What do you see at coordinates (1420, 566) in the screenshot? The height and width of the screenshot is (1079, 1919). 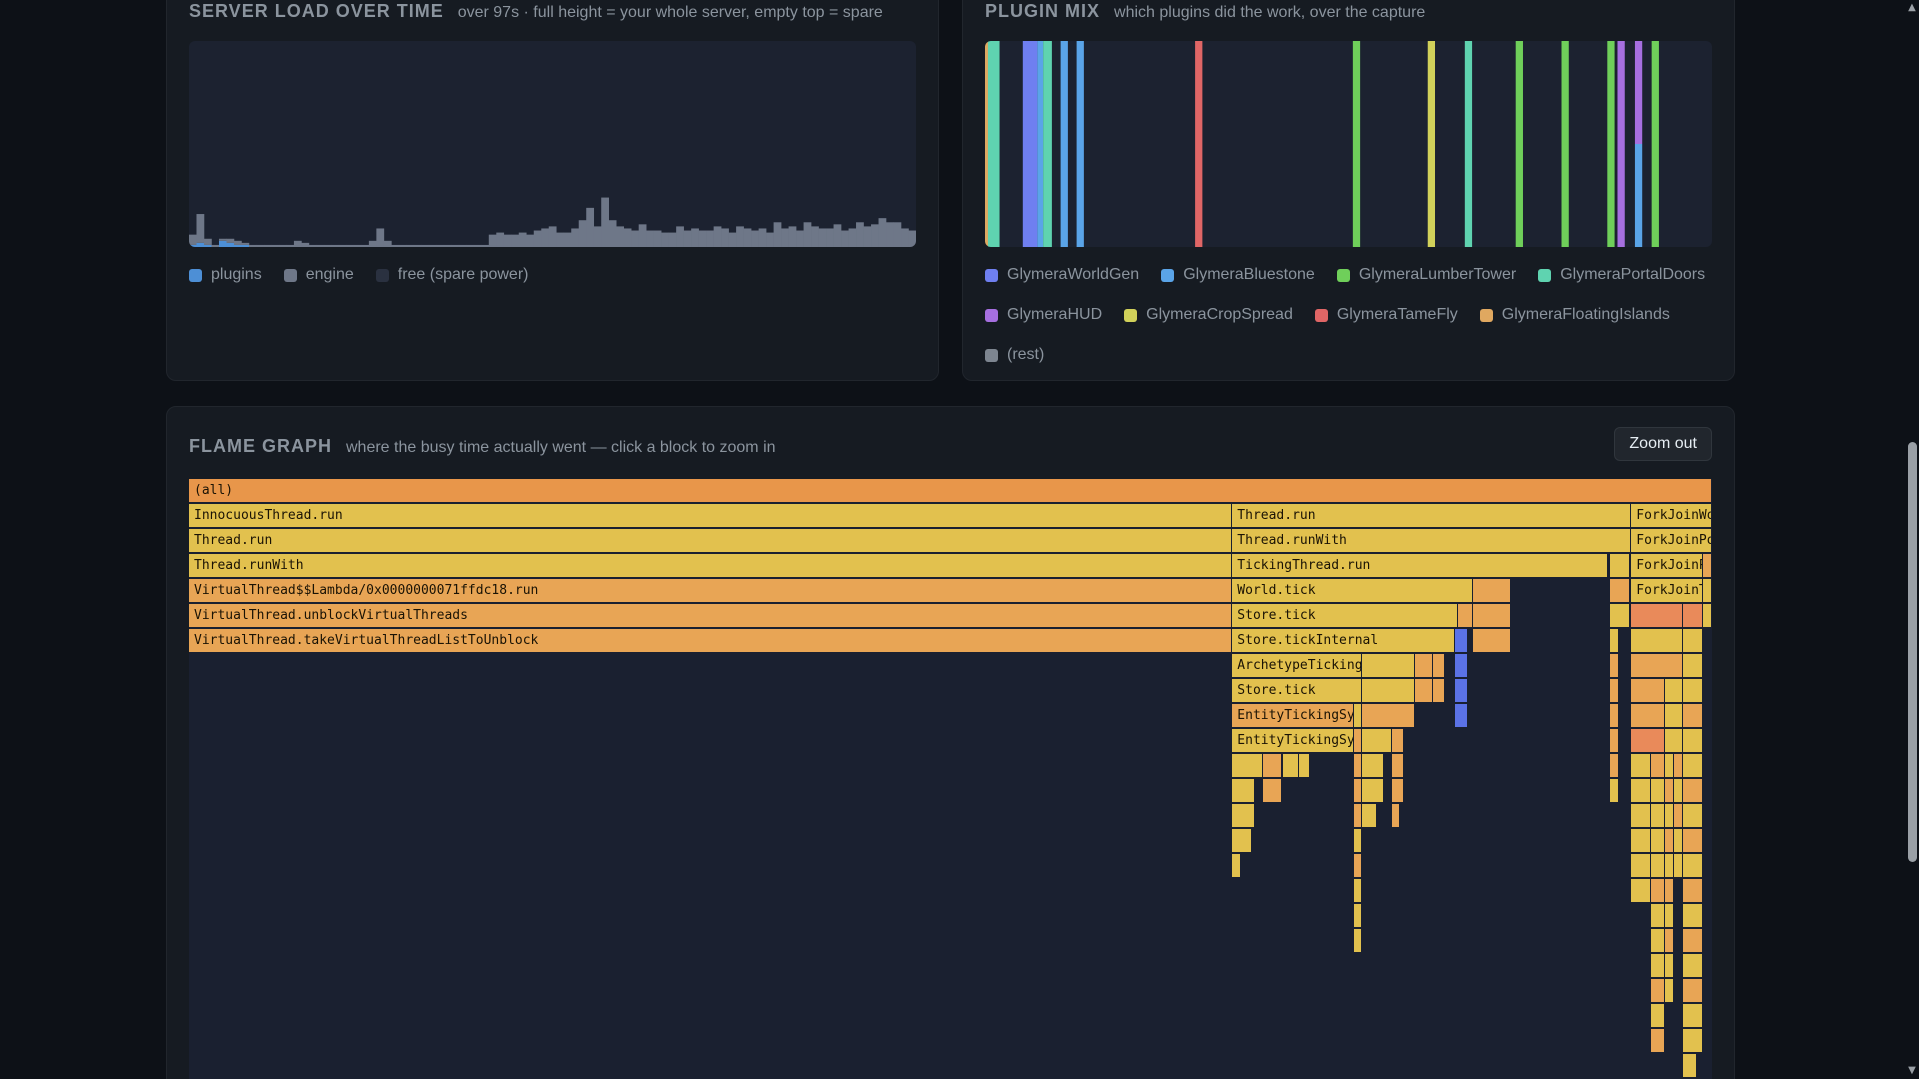 I see `flame-frame: TickingThread.run` at bounding box center [1420, 566].